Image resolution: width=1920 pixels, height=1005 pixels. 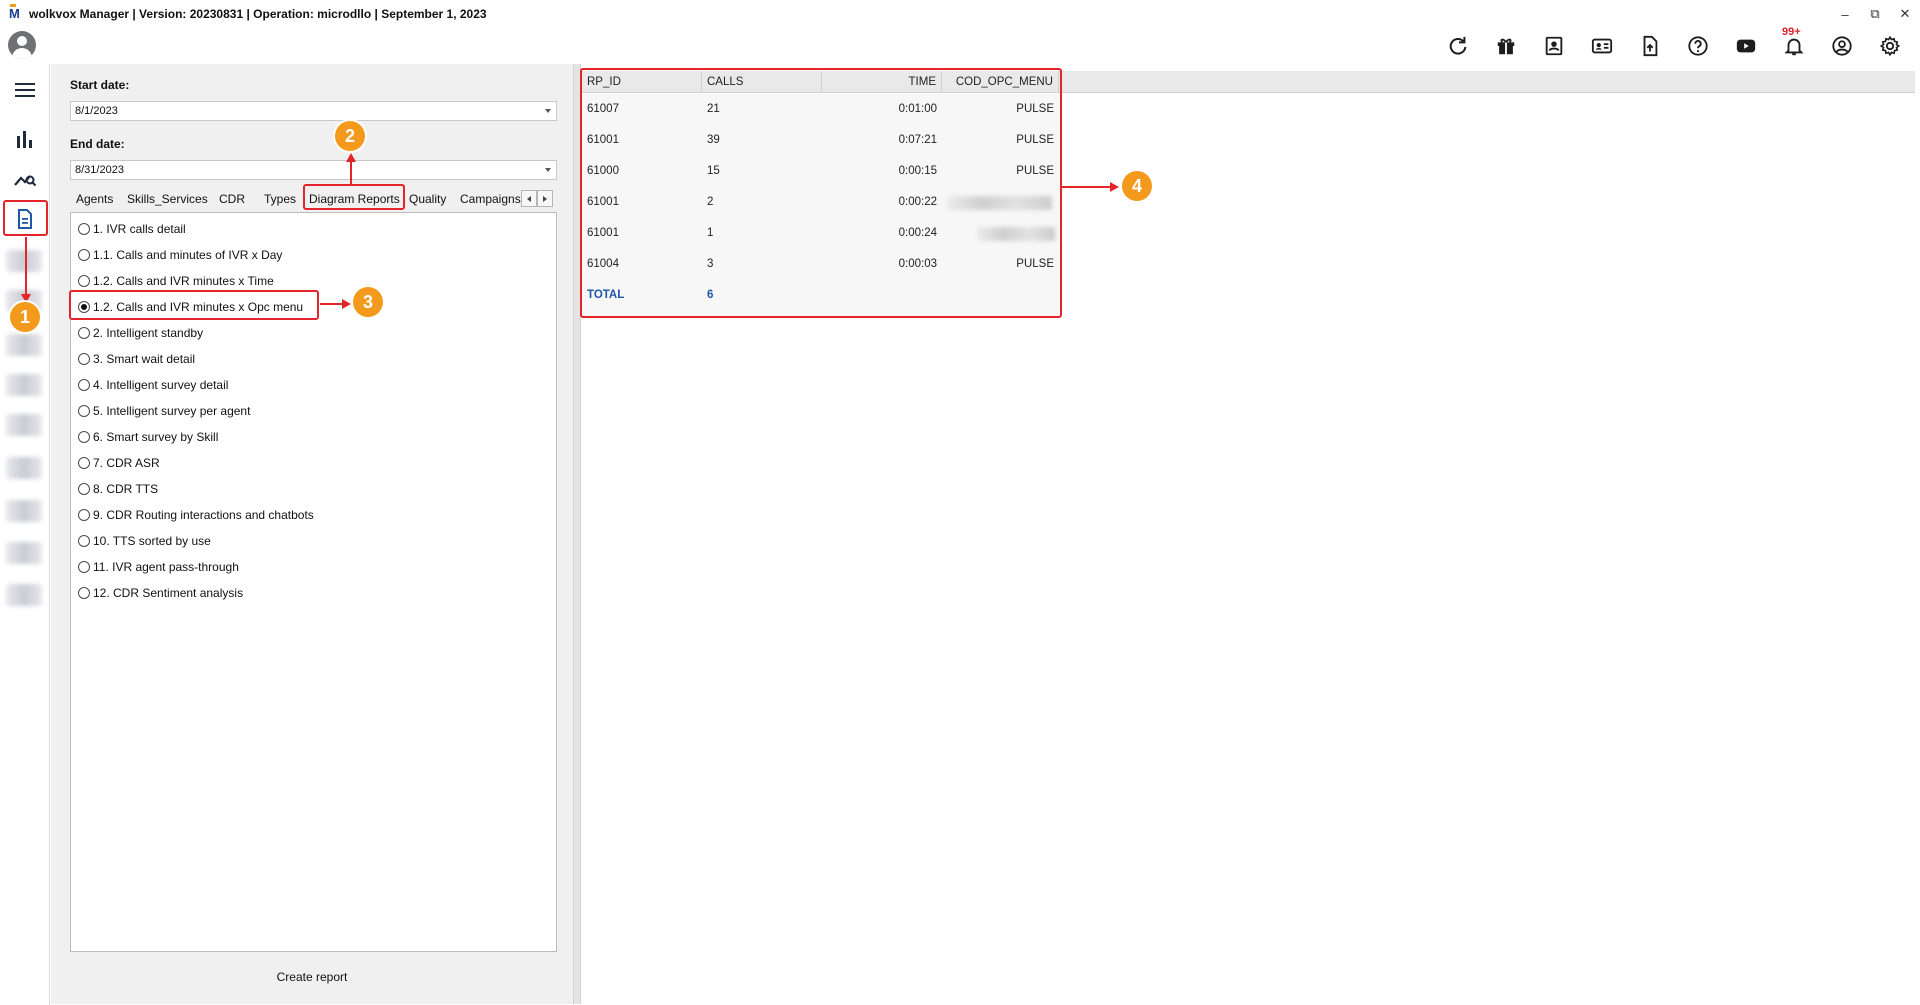 I want to click on report-option-label: 1.2. Calls and IVR minutes x Time, so click(x=183, y=281).